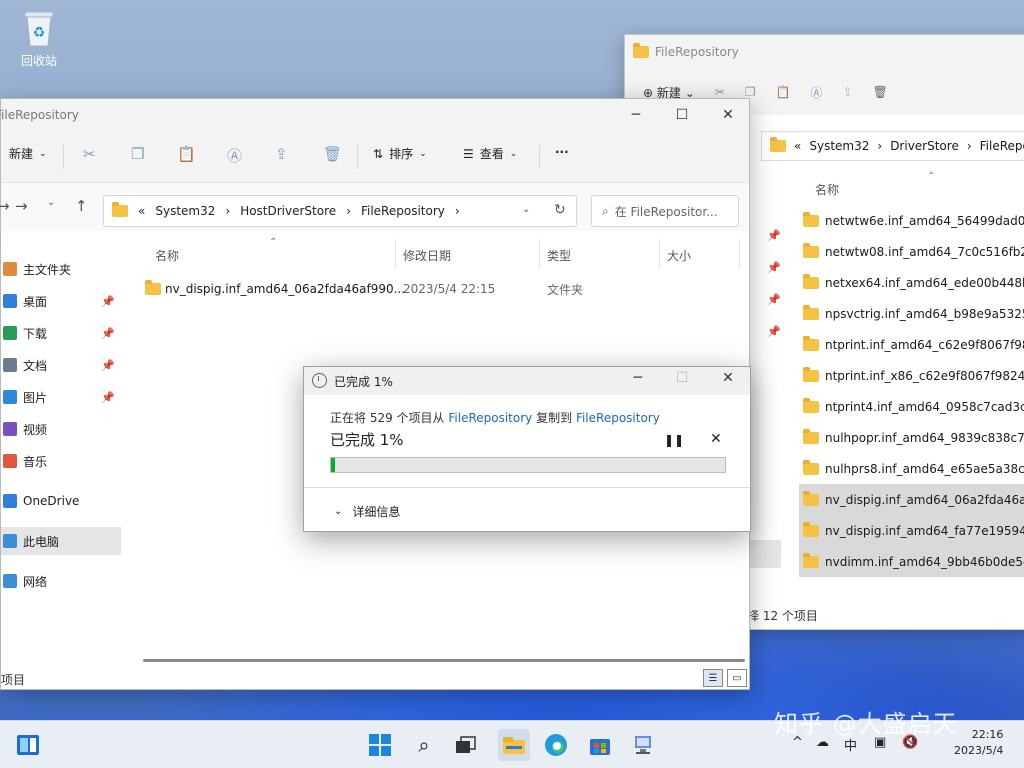 The height and width of the screenshot is (768, 1024). What do you see at coordinates (61, 397) in the screenshot?
I see `sidebar-item: 图片 📌` at bounding box center [61, 397].